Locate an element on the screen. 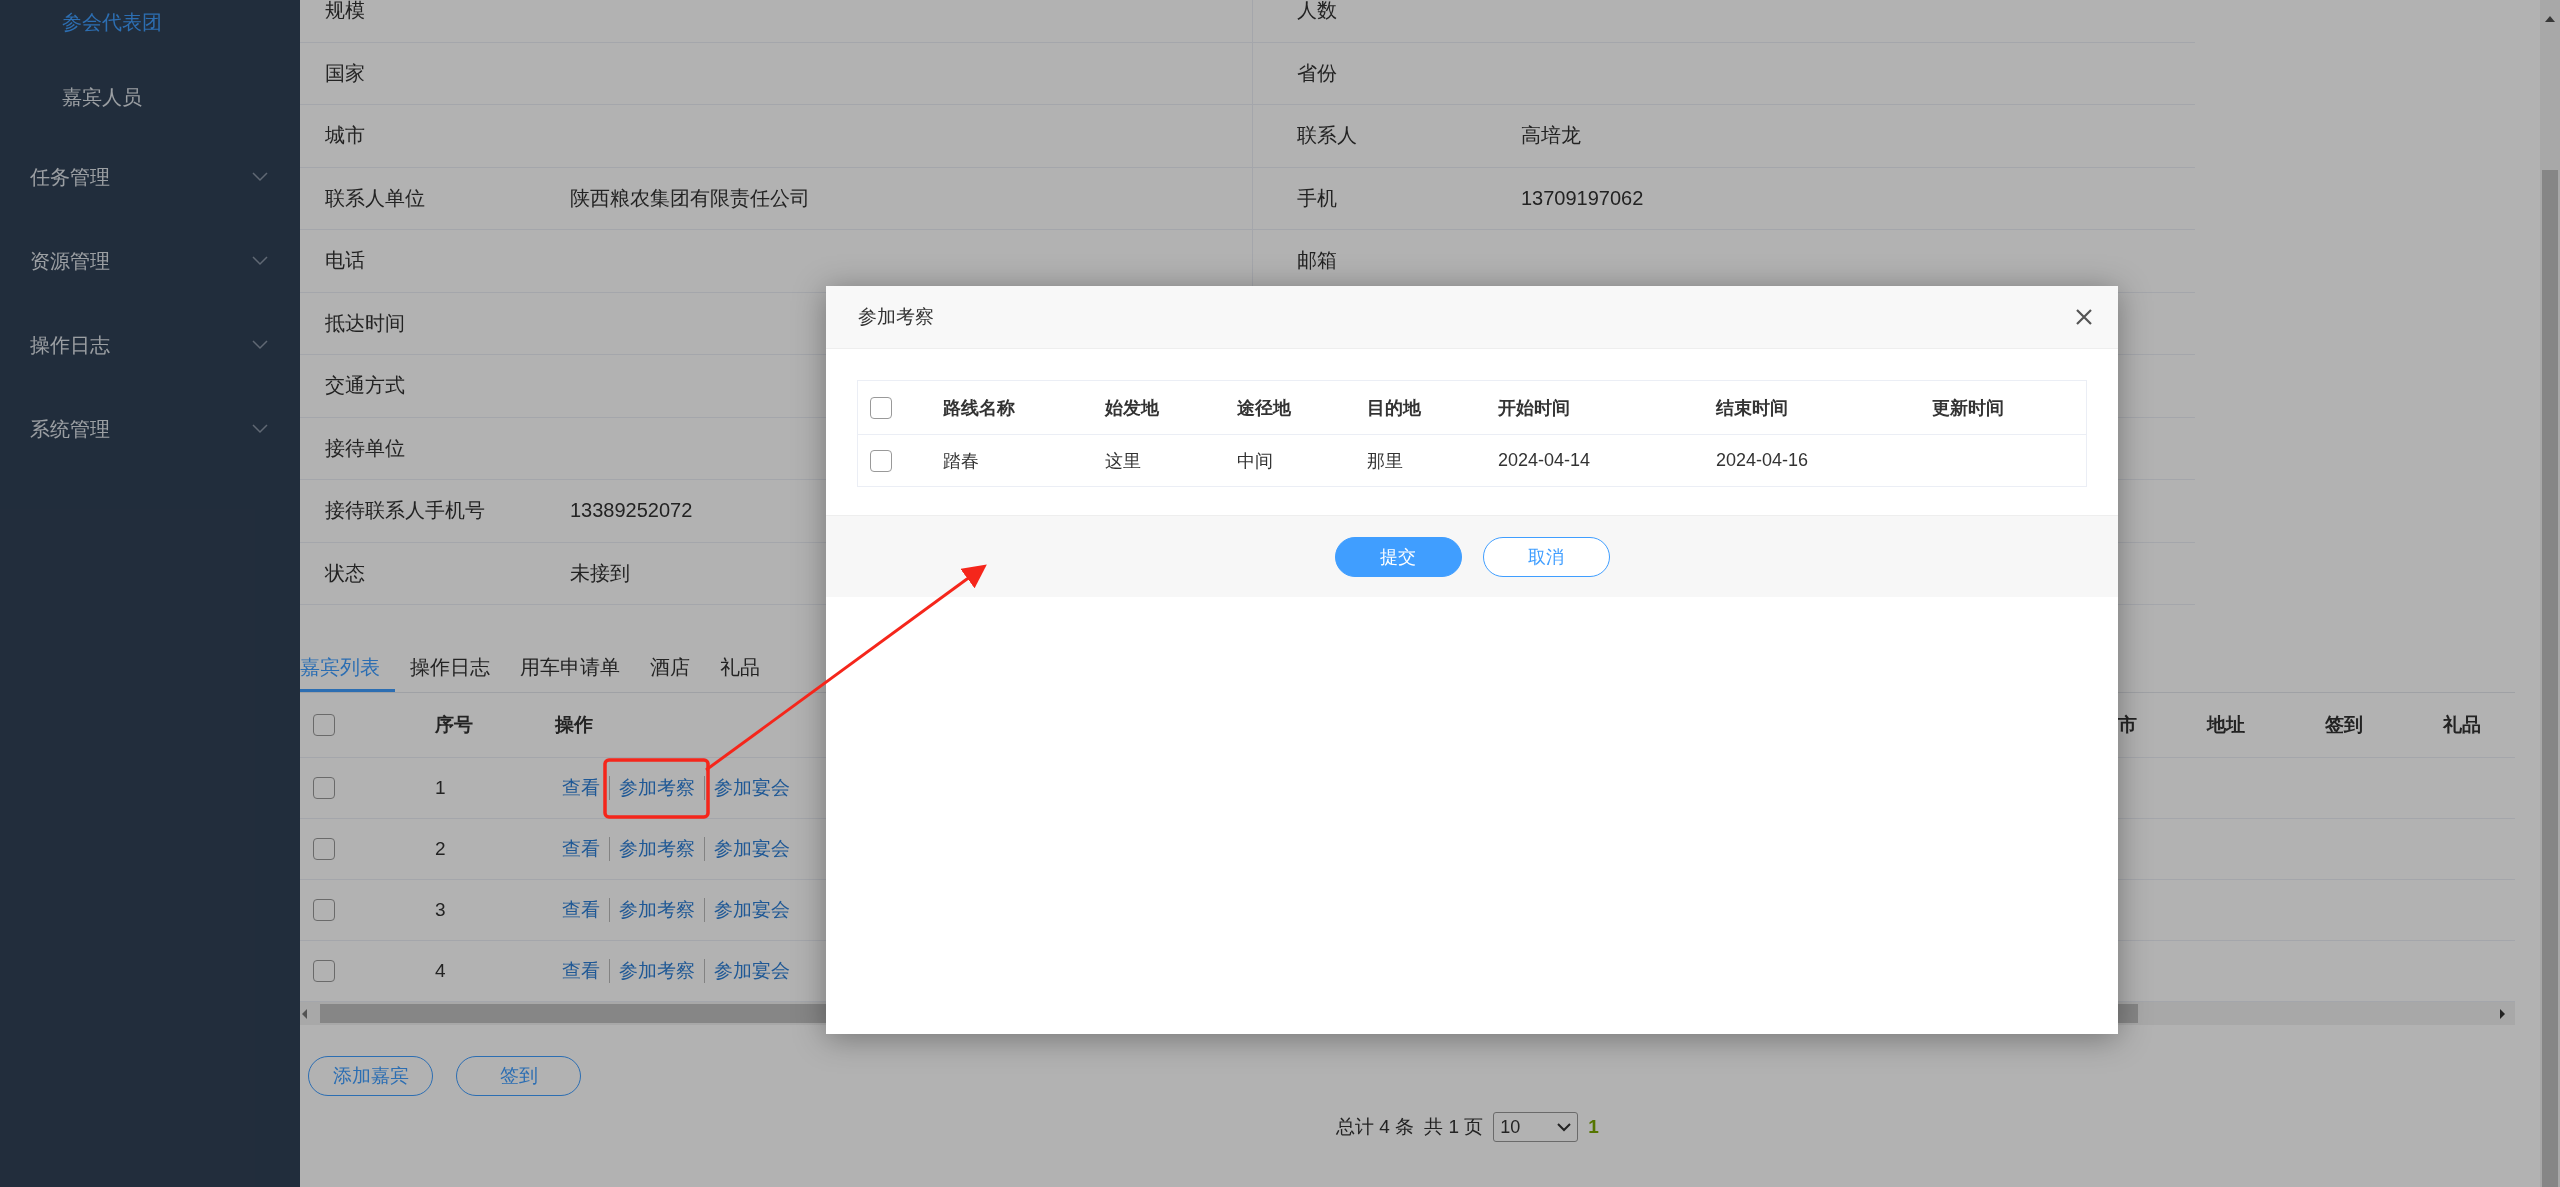 This screenshot has width=2560, height=1187. chevron-down-icon is located at coordinates (1564, 1127).